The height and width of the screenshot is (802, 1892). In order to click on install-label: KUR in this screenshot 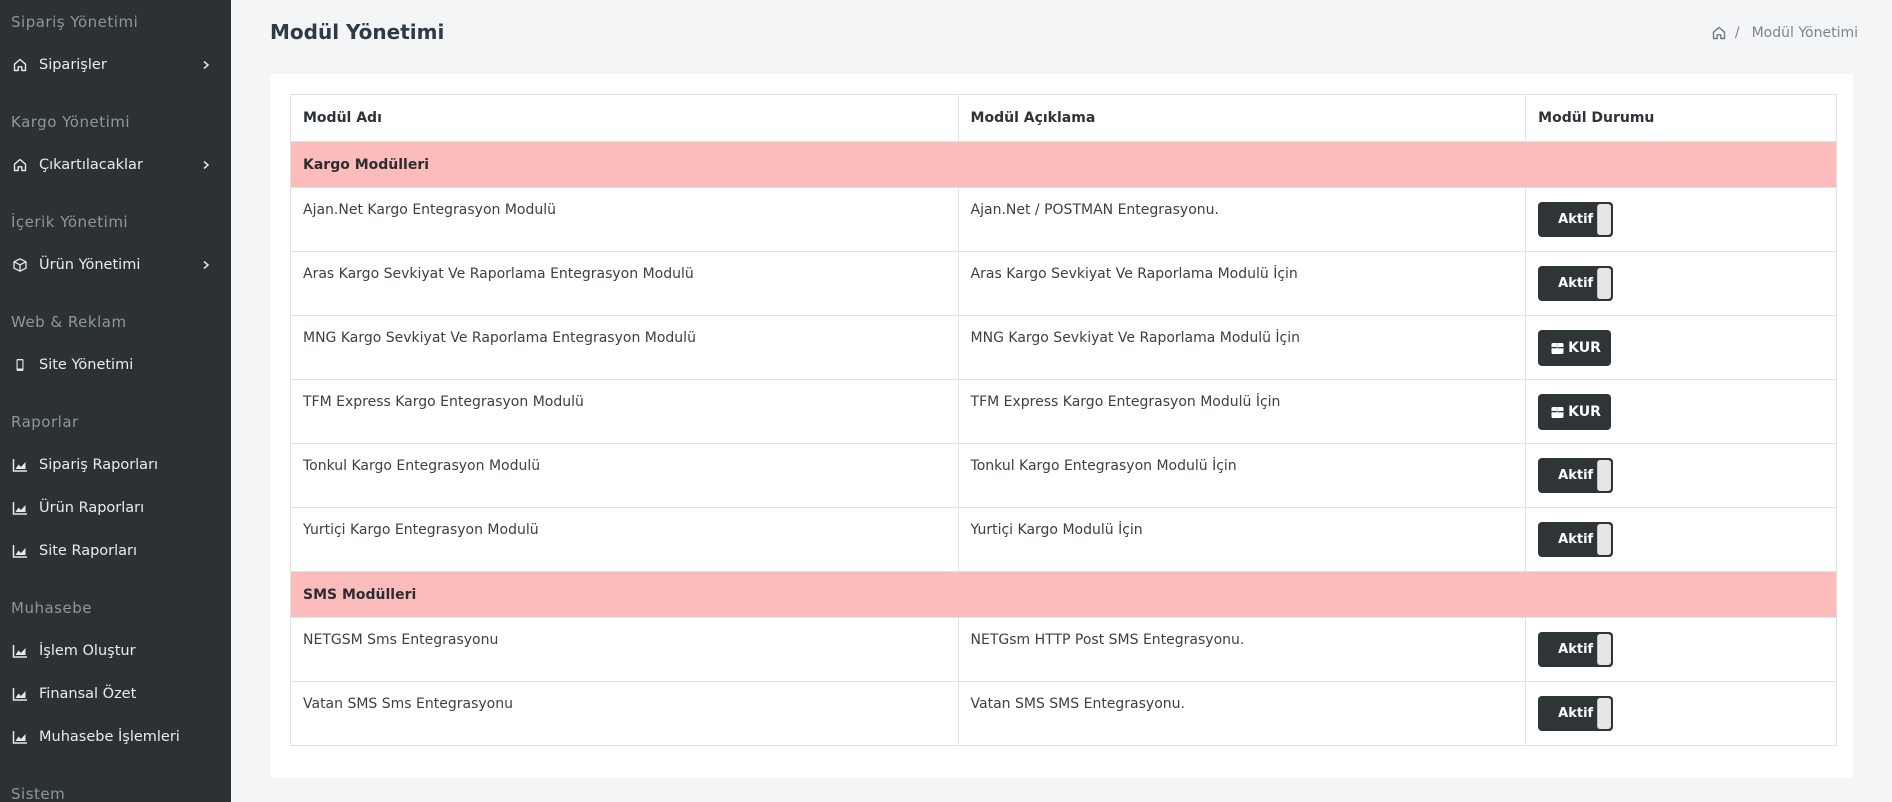, I will do `click(1584, 412)`.